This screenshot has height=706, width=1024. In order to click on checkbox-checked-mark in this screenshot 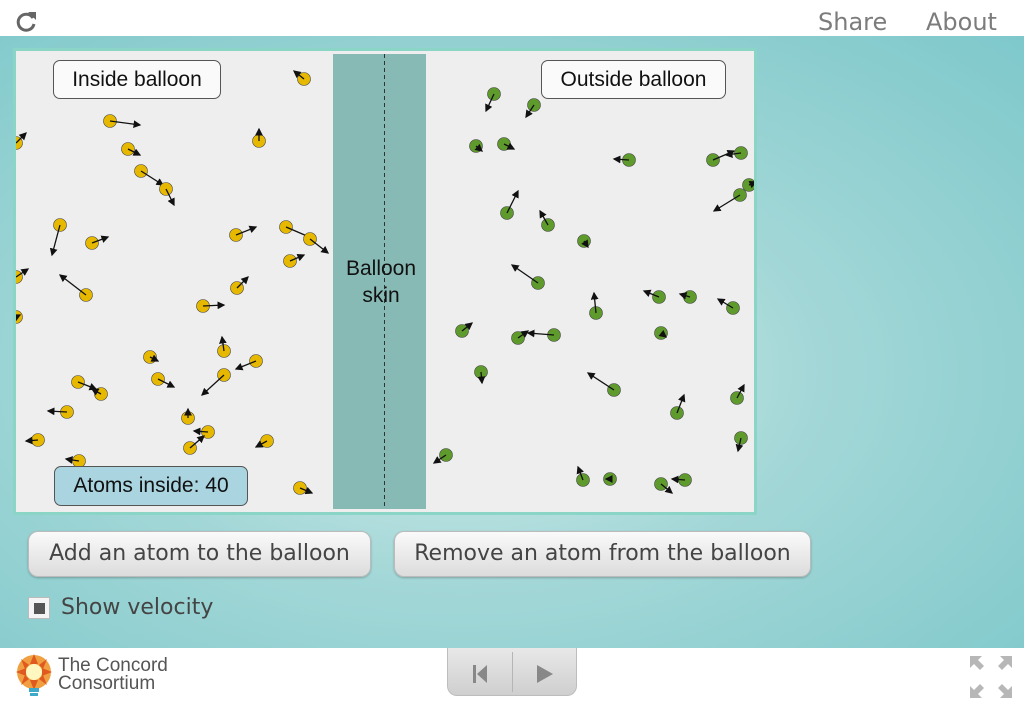, I will do `click(39, 608)`.